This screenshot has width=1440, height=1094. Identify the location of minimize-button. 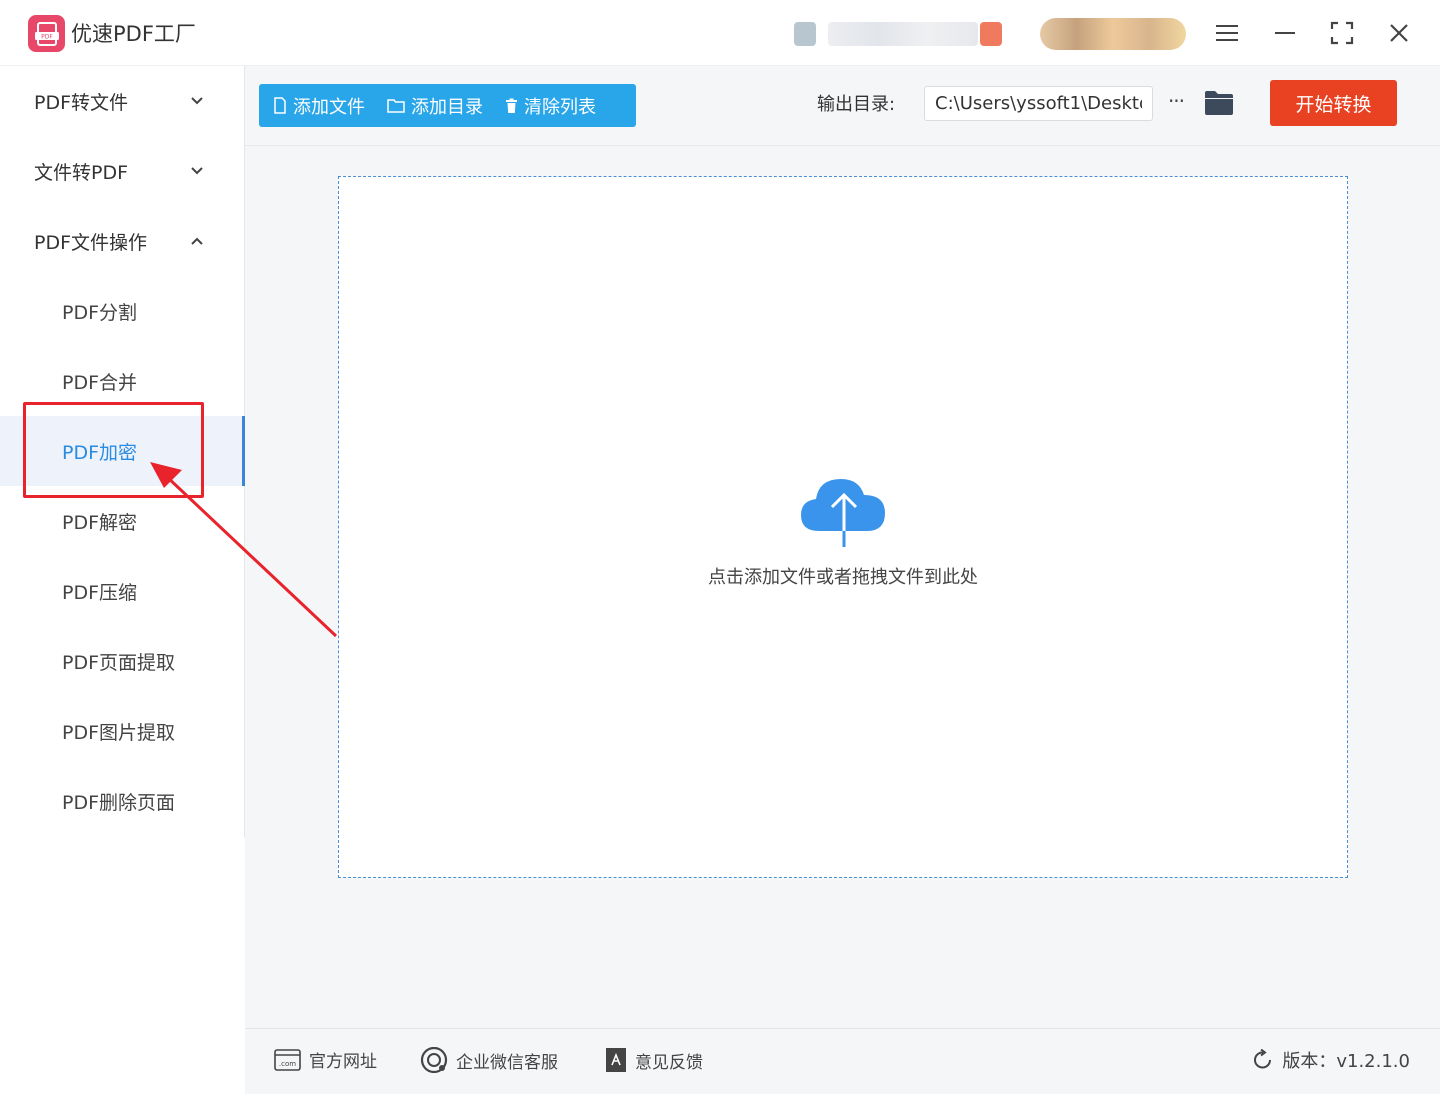
(1285, 33).